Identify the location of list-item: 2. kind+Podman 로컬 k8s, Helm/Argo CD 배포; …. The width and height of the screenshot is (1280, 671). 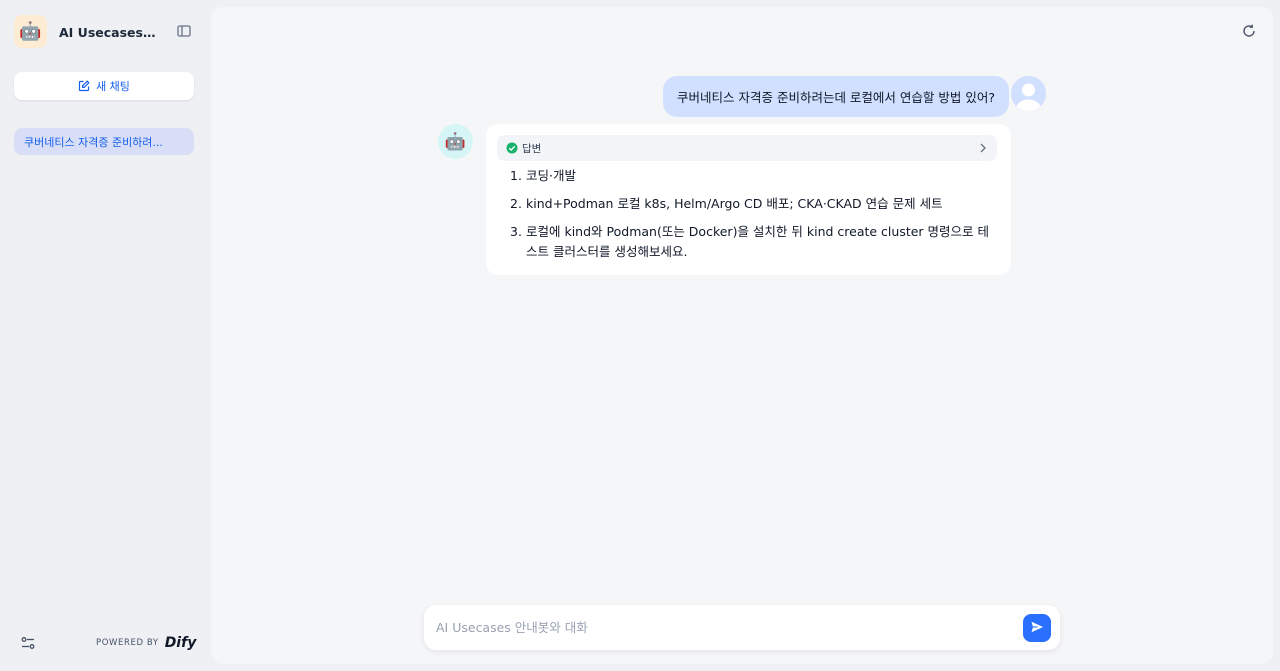
(755, 204).